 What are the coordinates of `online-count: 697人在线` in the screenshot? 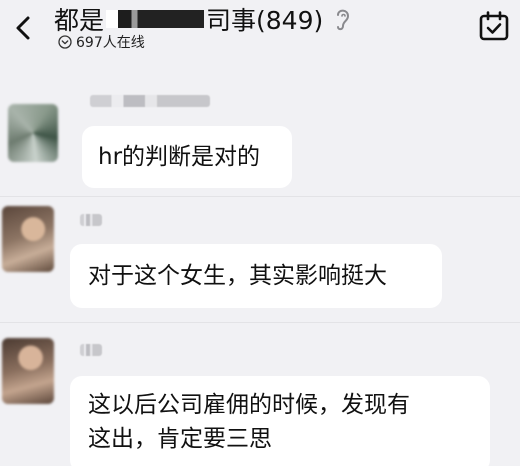 It's located at (110, 43).